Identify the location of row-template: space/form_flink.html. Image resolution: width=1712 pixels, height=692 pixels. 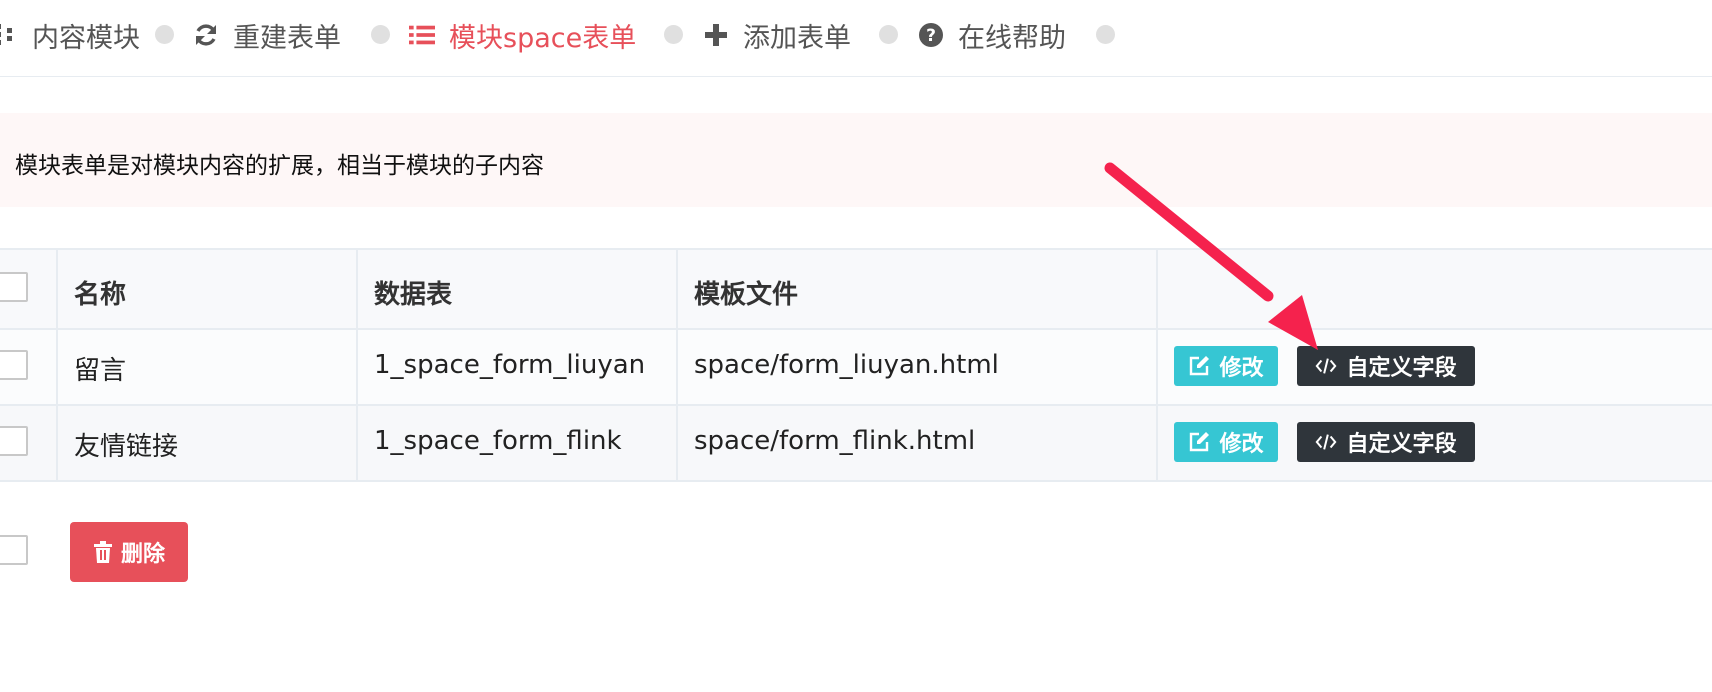
(835, 441).